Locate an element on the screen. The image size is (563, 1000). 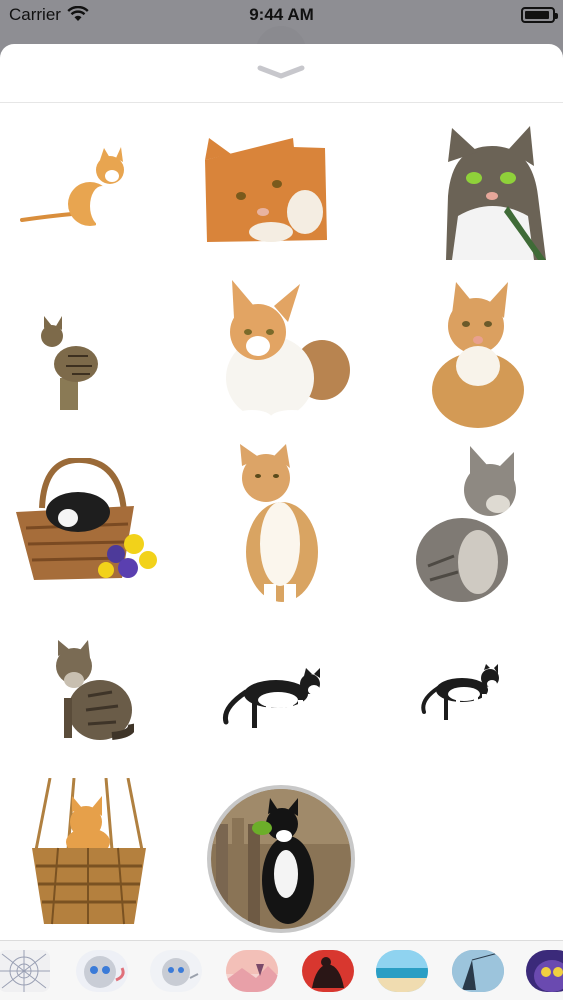
app-drawer is located at coordinates (281, 970).